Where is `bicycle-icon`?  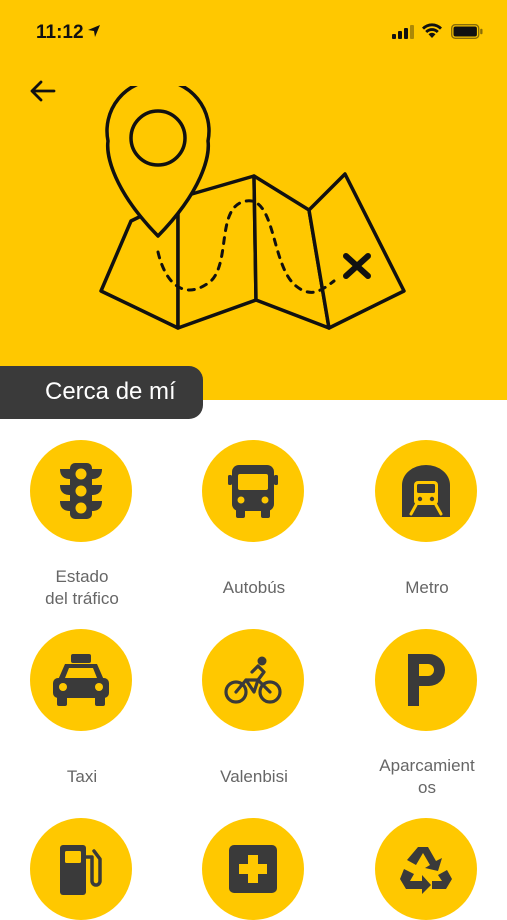 bicycle-icon is located at coordinates (253, 680).